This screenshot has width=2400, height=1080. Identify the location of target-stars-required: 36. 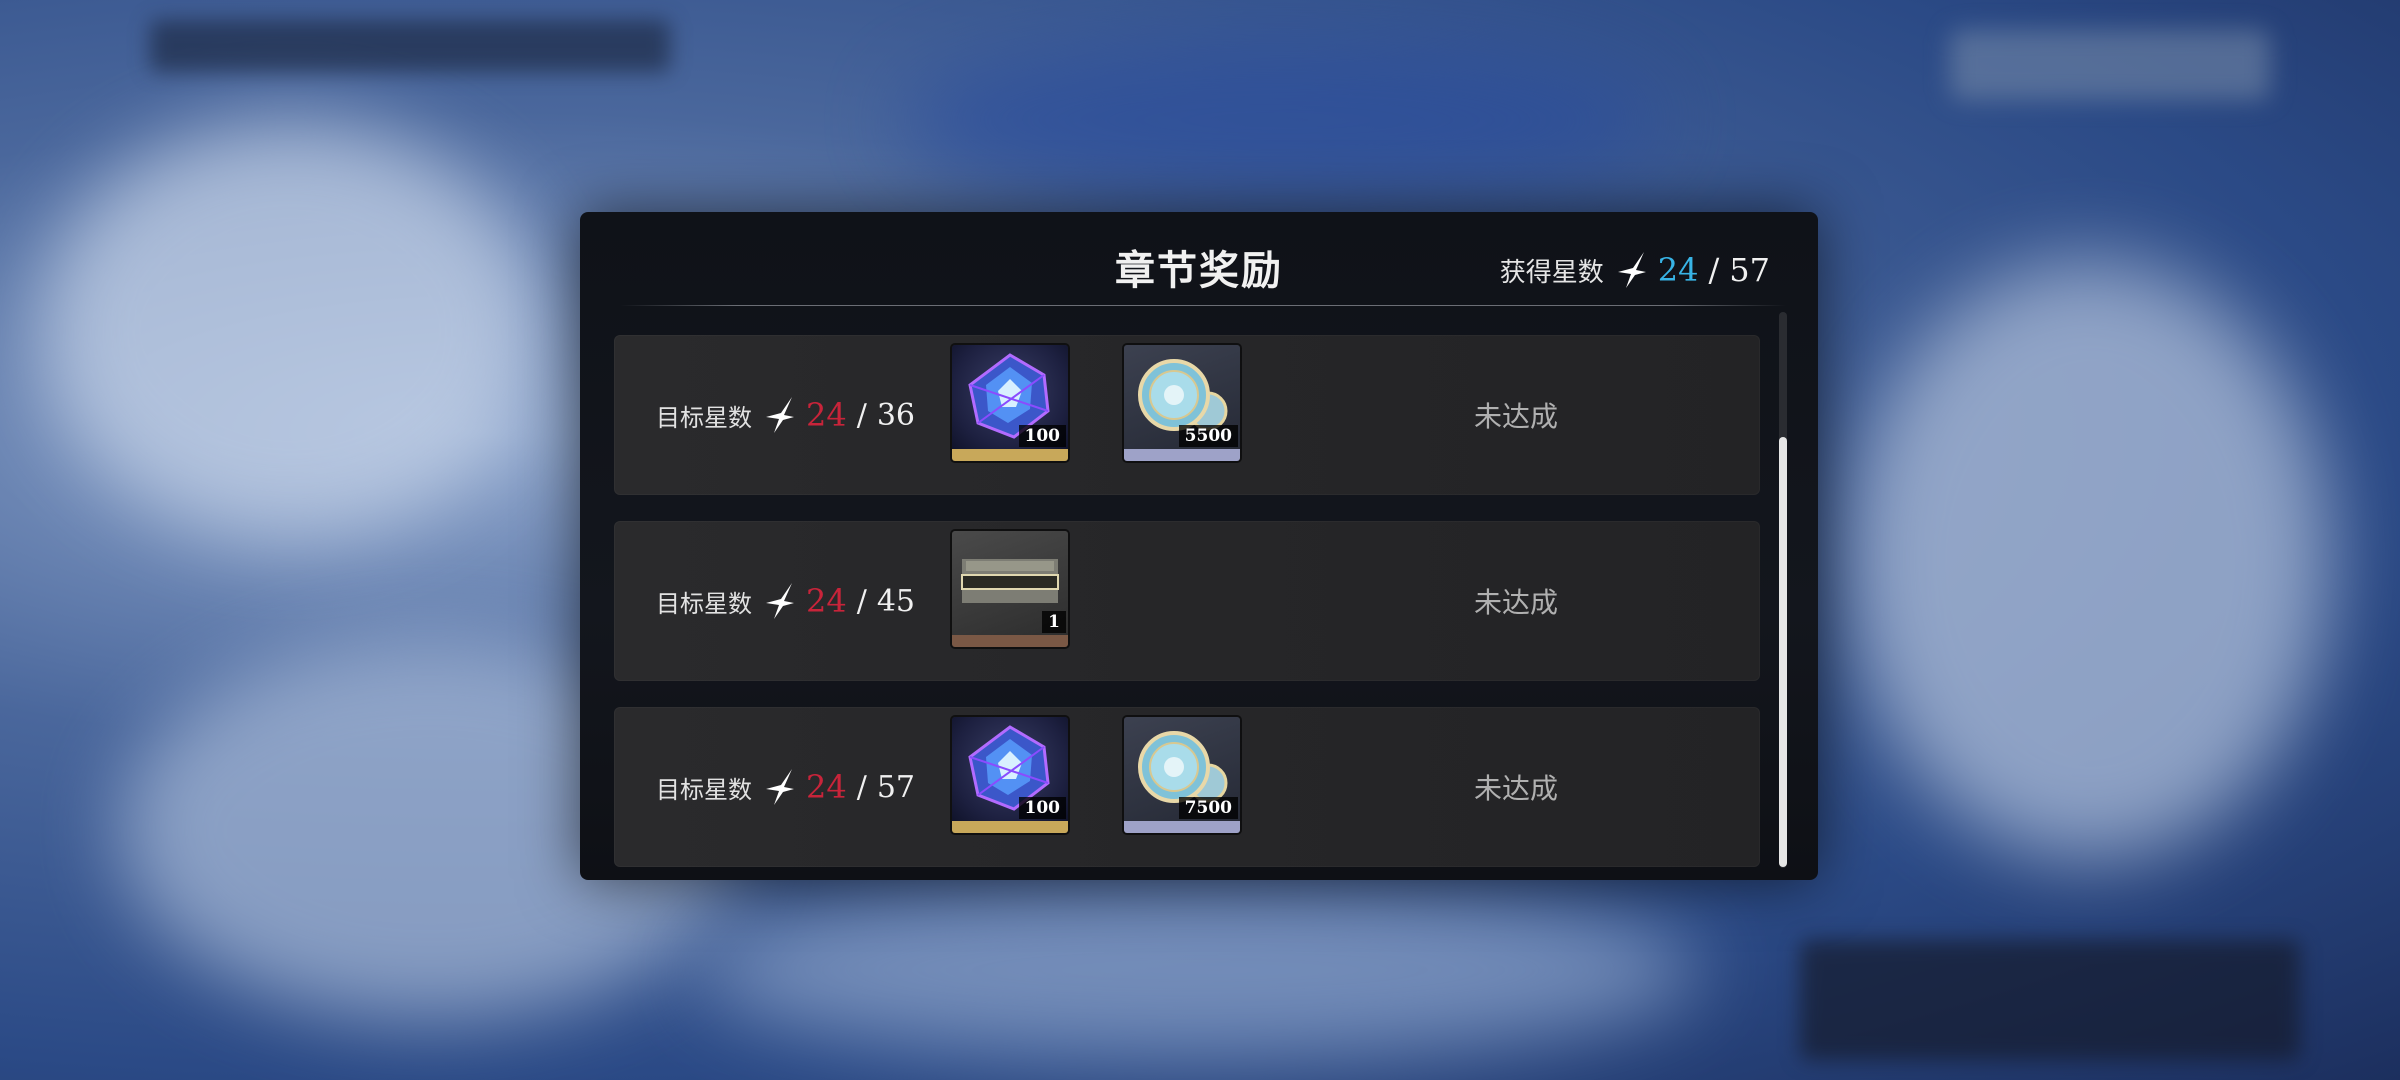
(896, 415).